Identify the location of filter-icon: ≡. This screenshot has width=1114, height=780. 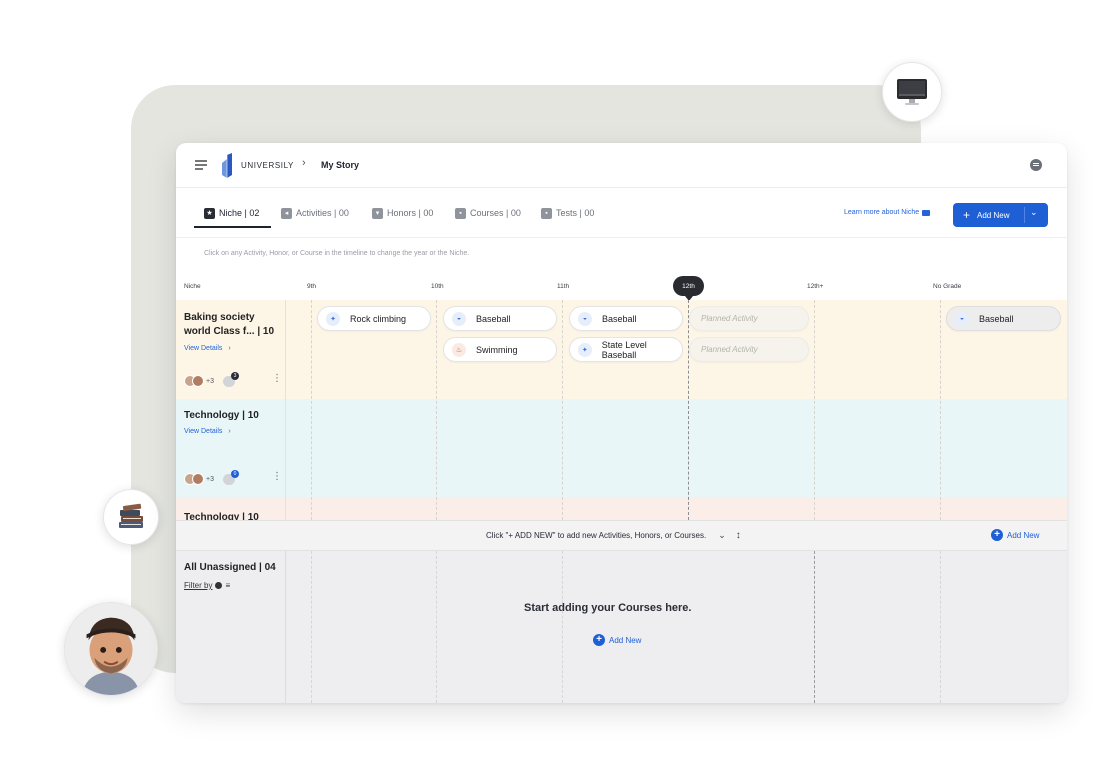
(228, 585).